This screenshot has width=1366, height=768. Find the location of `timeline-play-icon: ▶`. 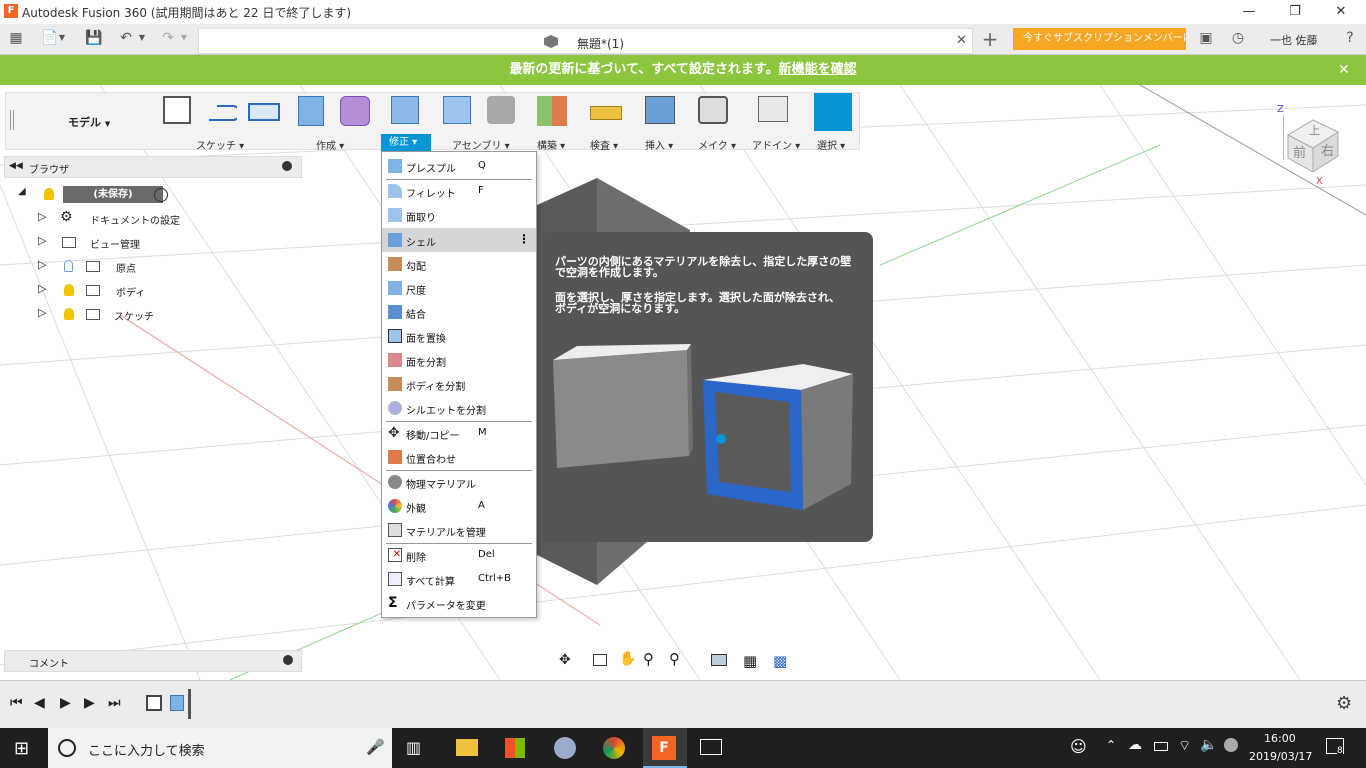

timeline-play-icon: ▶ is located at coordinates (65, 703).